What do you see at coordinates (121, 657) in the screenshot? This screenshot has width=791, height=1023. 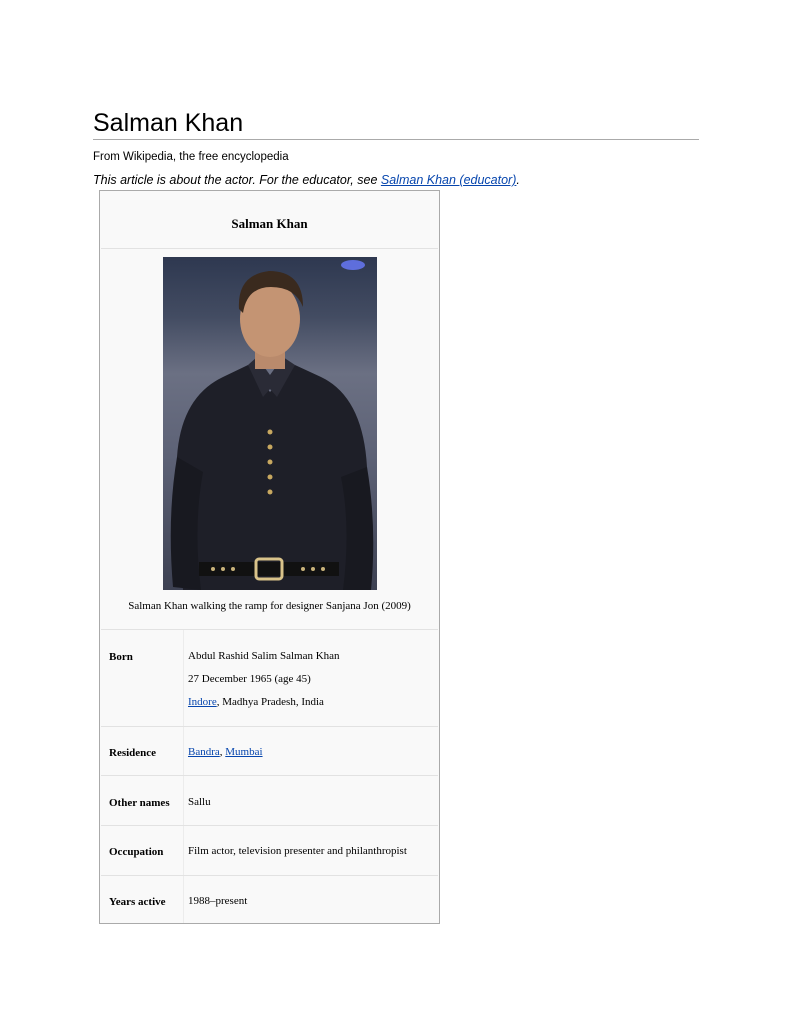 I see `born-label: Born` at bounding box center [121, 657].